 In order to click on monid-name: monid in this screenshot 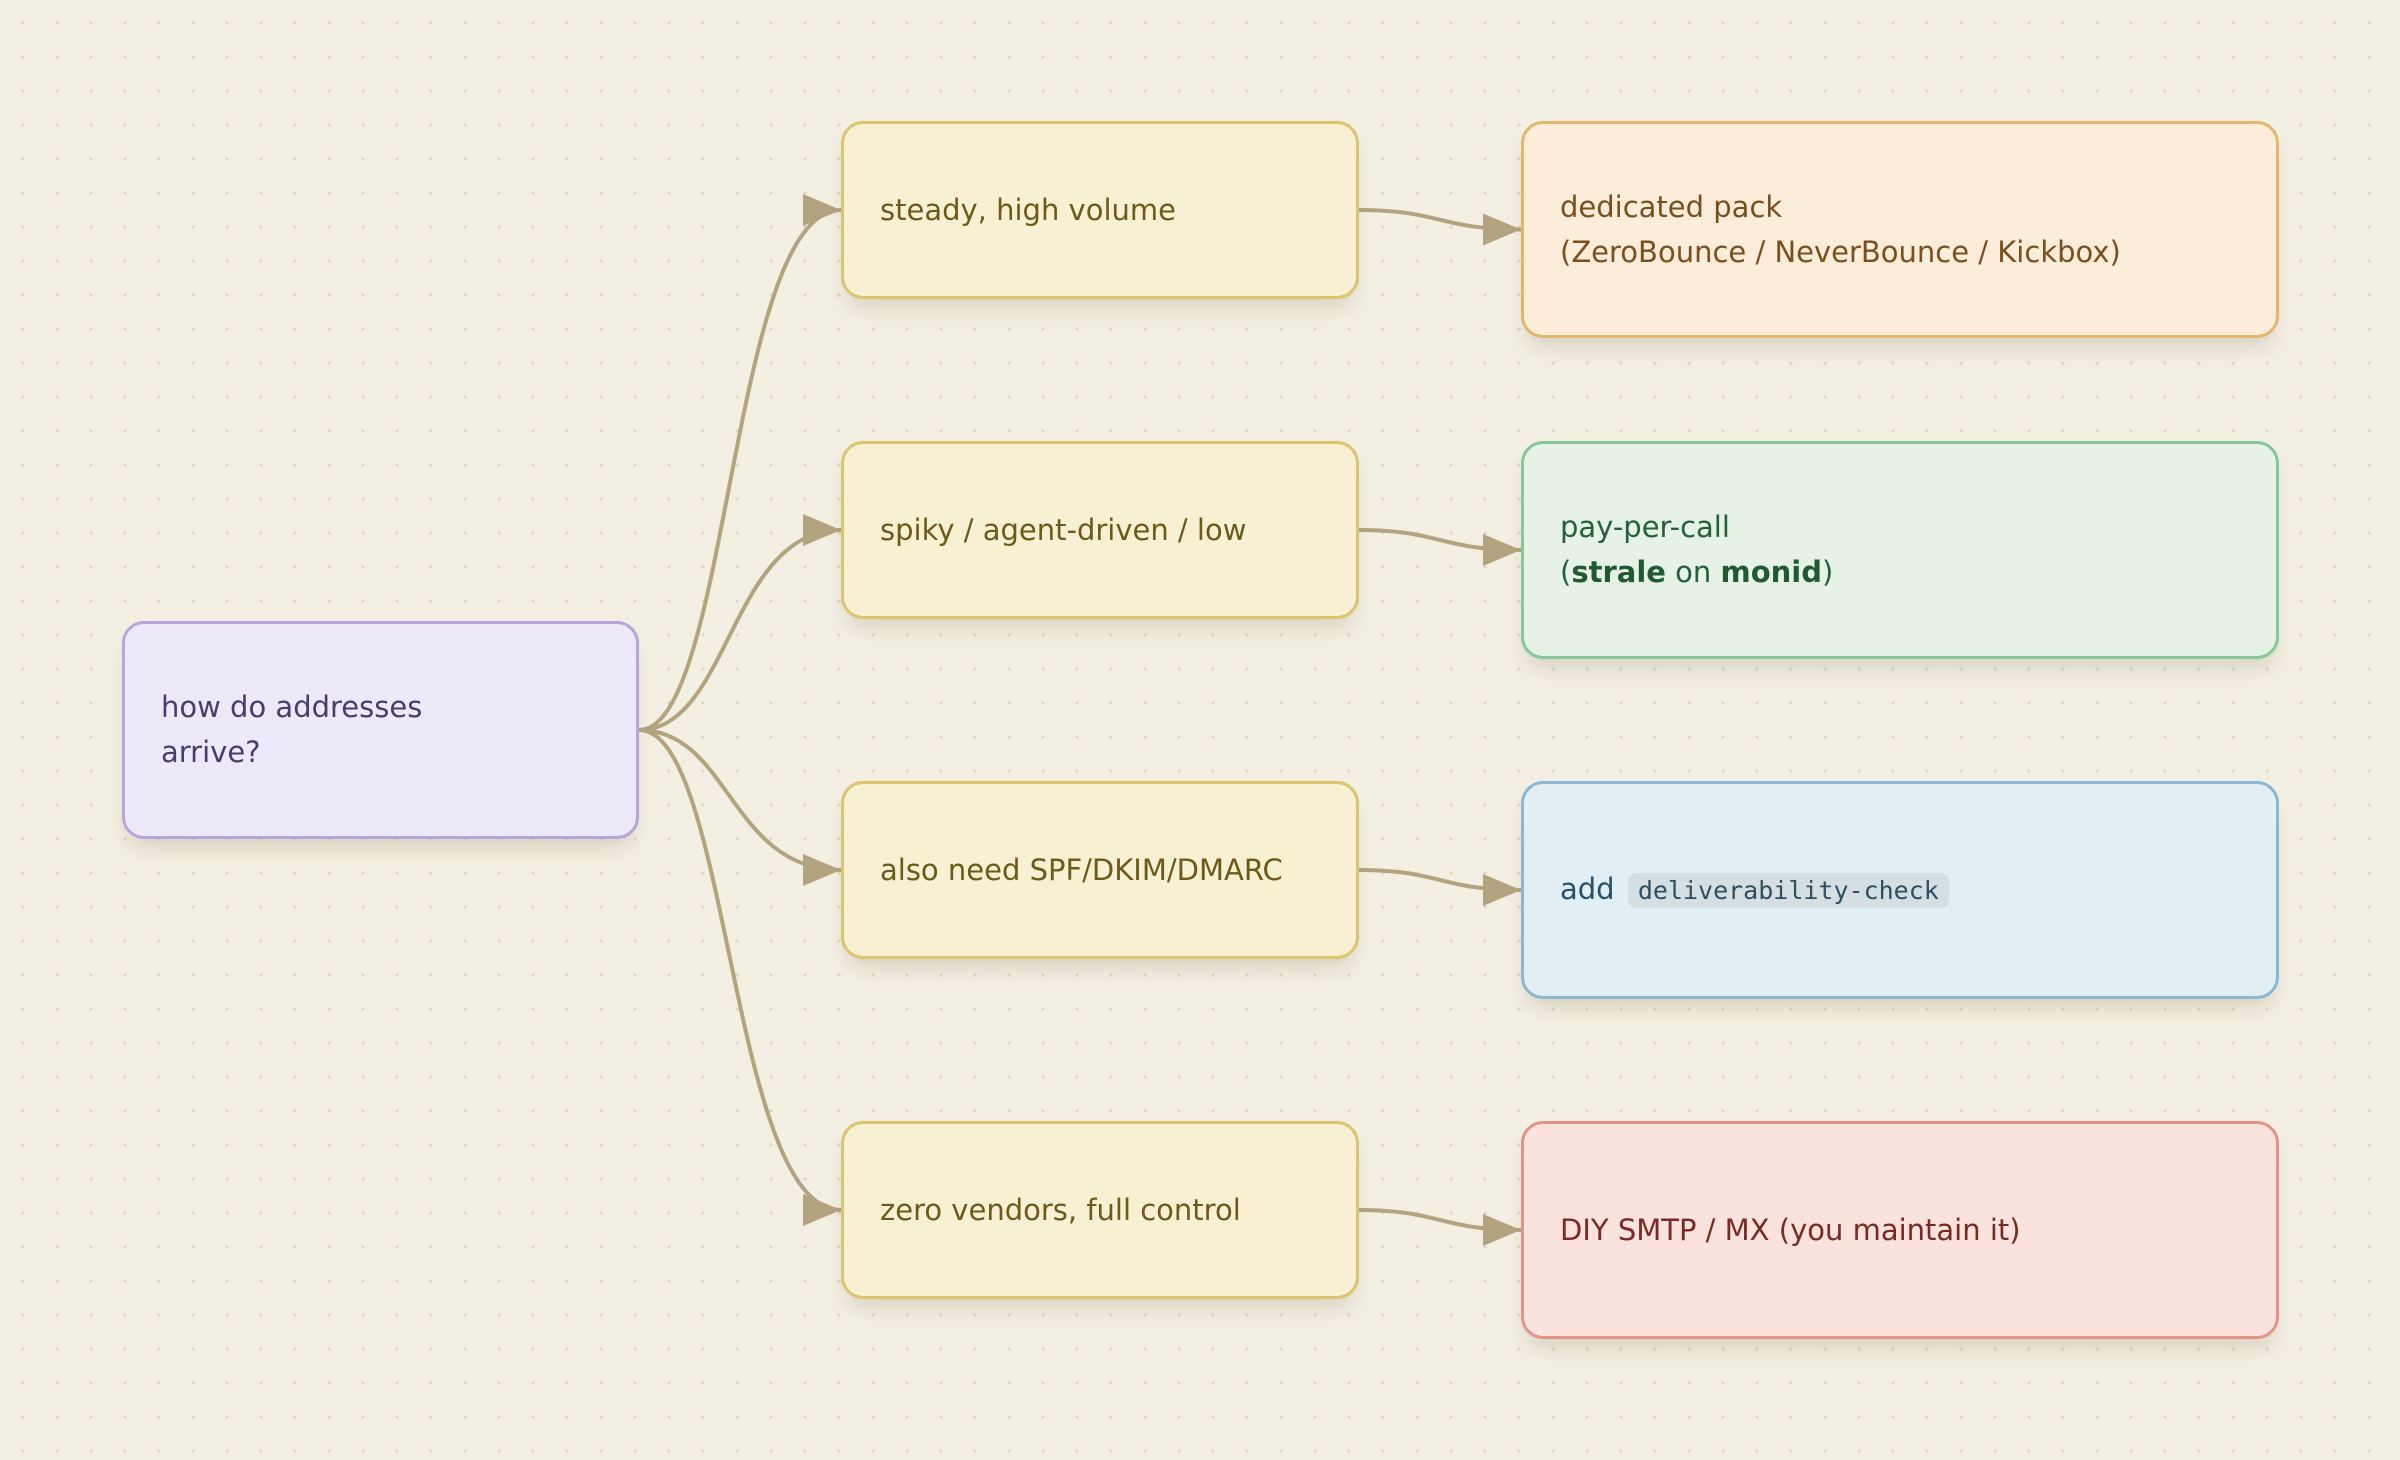, I will do `click(1771, 572)`.